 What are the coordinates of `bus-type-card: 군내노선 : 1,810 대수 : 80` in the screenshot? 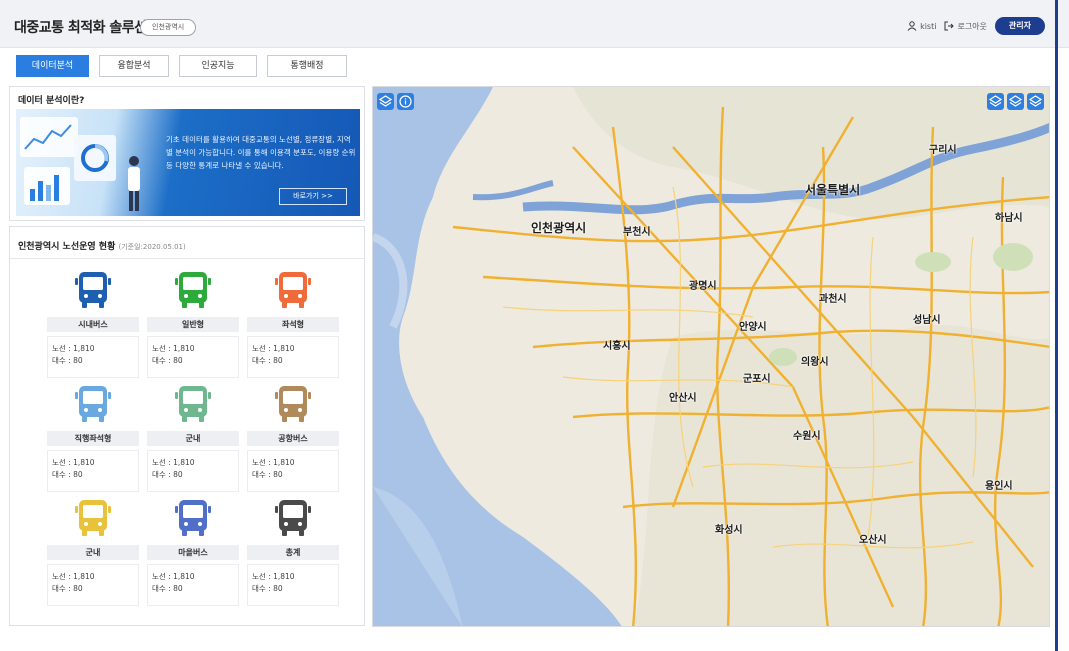 It's located at (93, 552).